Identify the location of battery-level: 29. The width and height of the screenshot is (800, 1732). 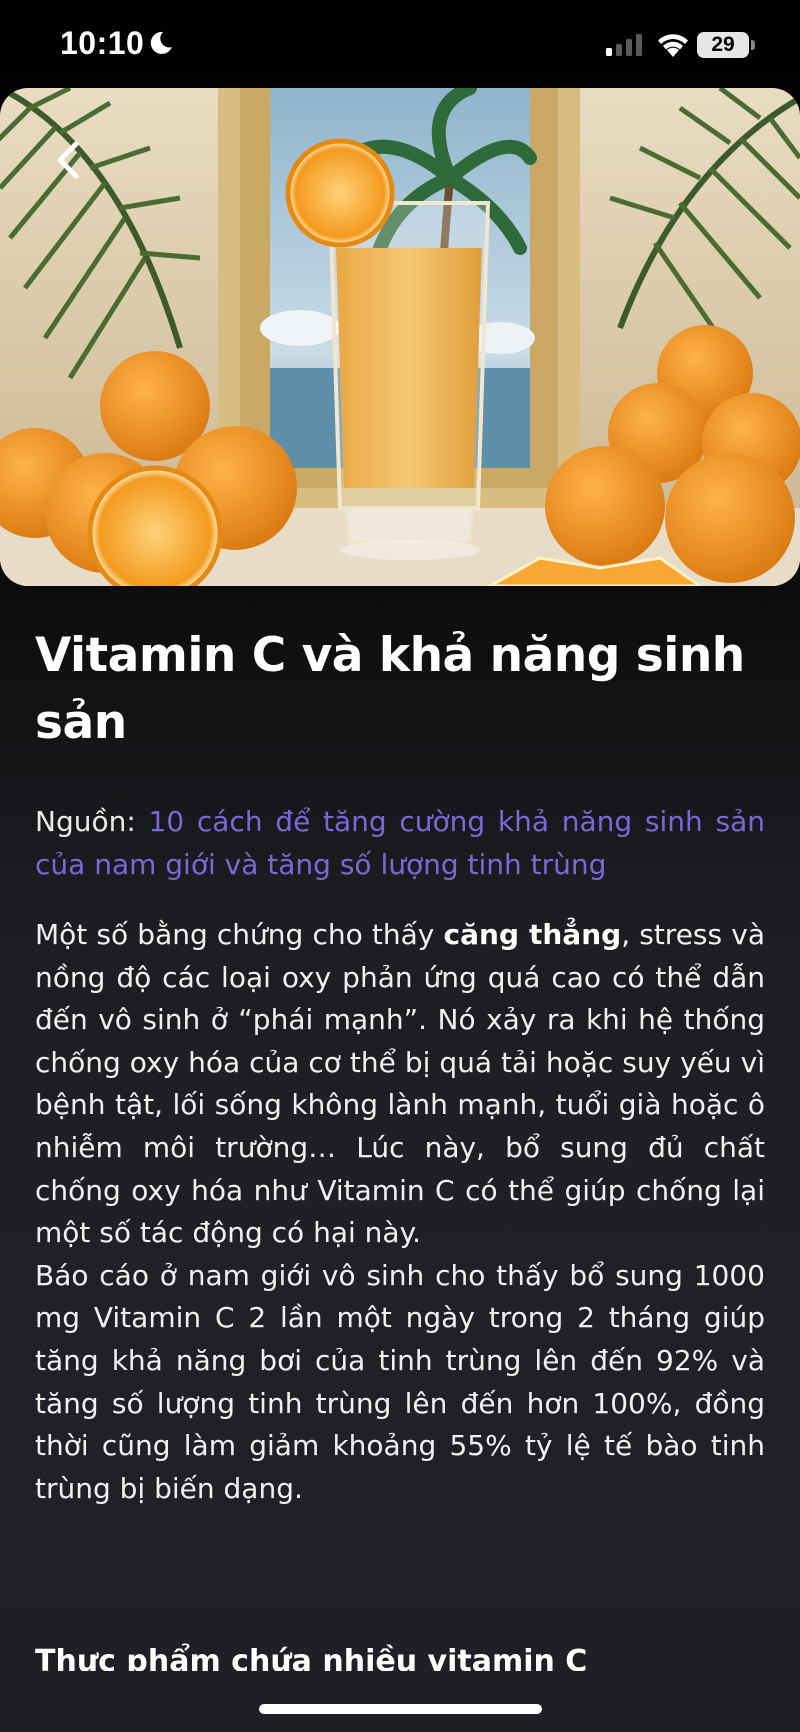
(723, 44).